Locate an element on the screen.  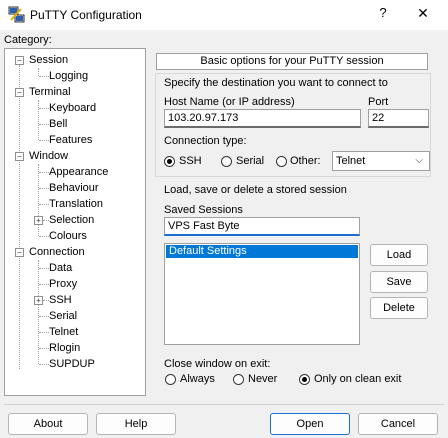
category-label: Category: is located at coordinates (28, 40).